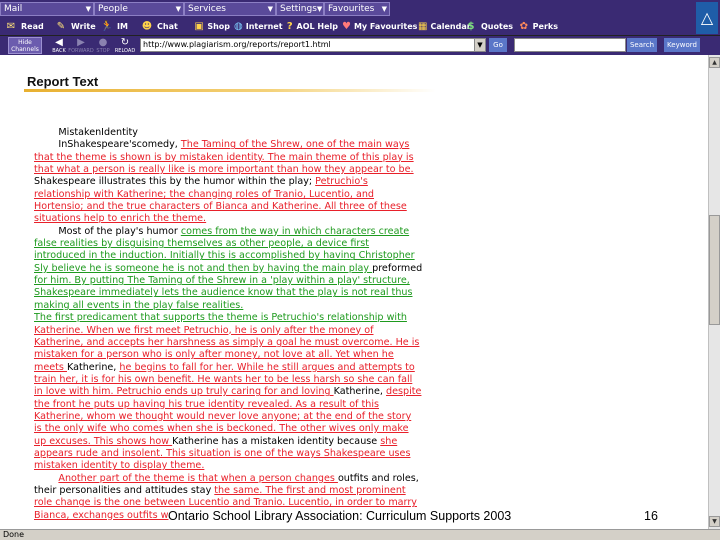 This screenshot has height=540, width=720. What do you see at coordinates (397, 268) in the screenshot?
I see `original-text: preformed` at bounding box center [397, 268].